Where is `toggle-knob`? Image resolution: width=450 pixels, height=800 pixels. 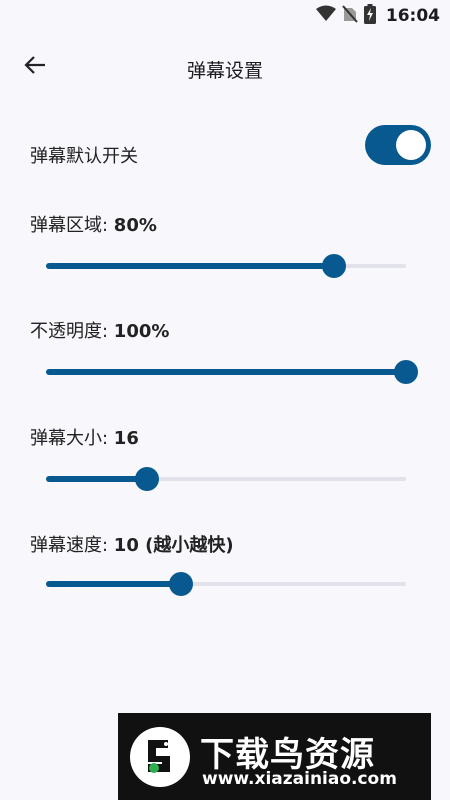 toggle-knob is located at coordinates (411, 145).